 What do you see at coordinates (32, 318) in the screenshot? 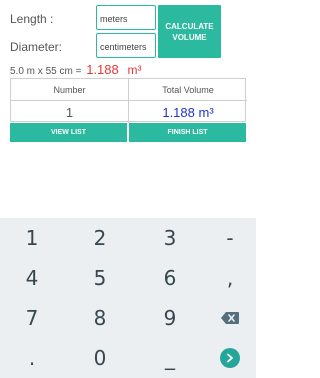
I see `key-7: 7` at bounding box center [32, 318].